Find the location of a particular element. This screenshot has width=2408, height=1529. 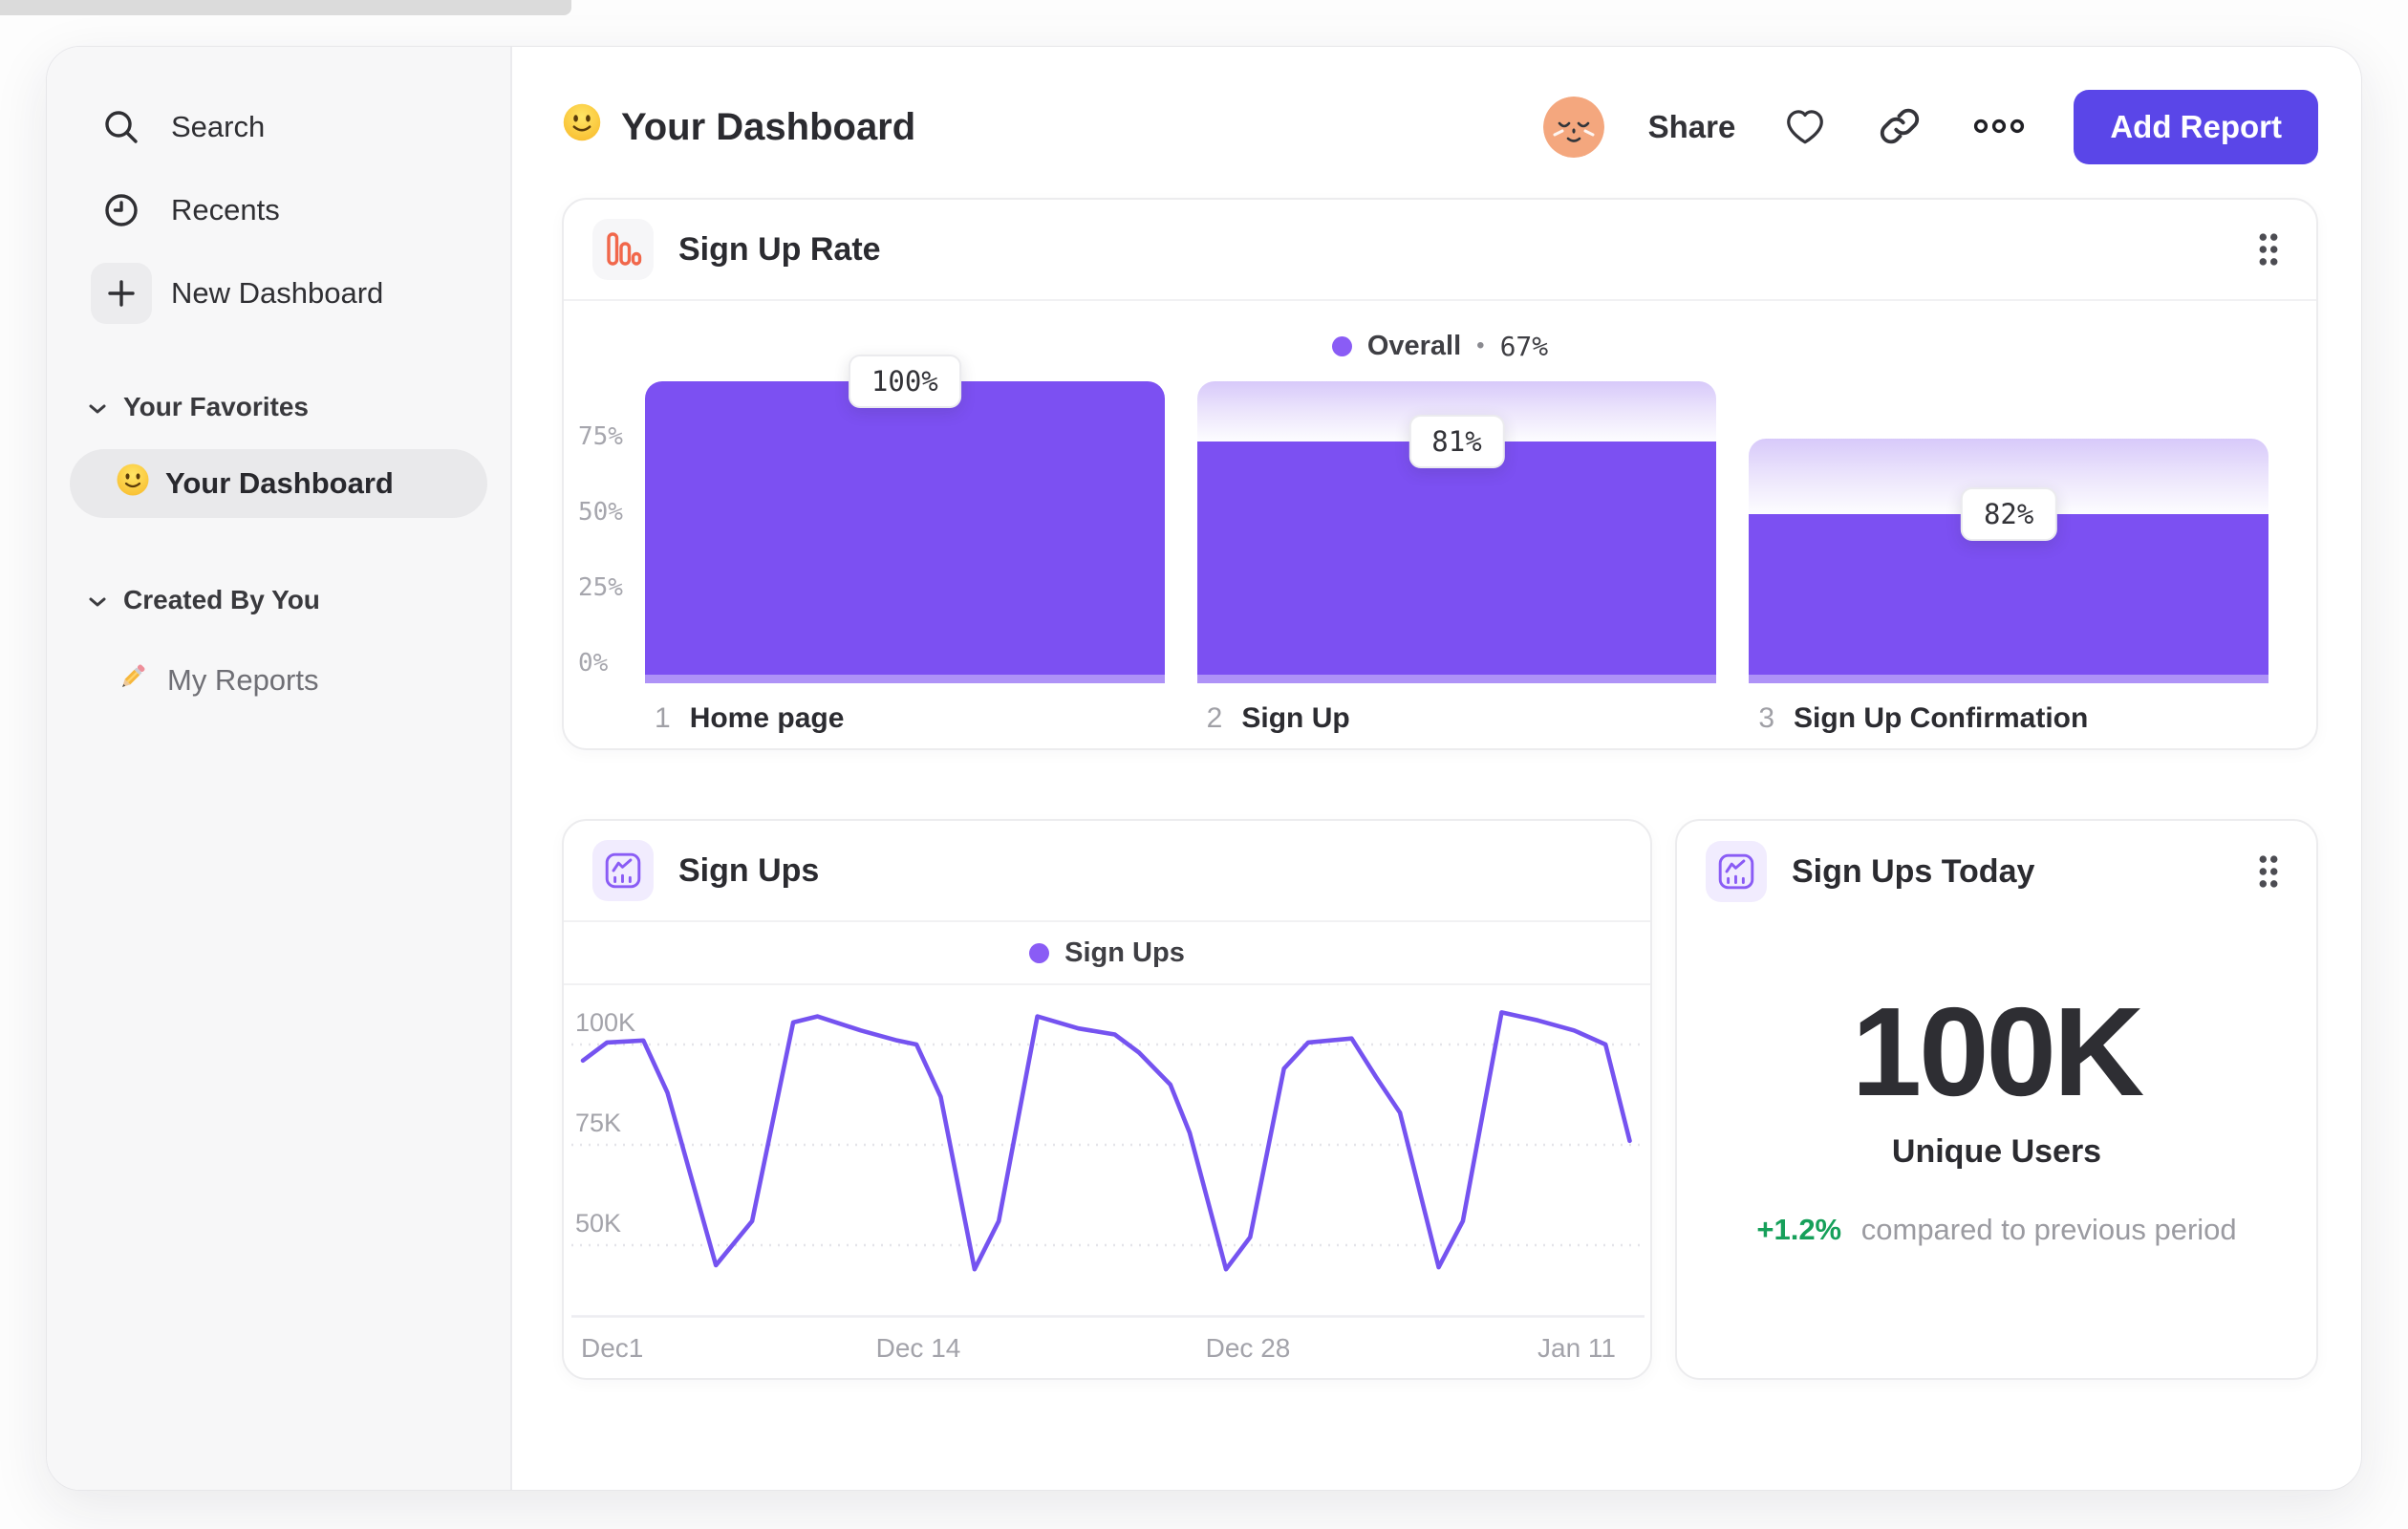

line-legend: Sign Ups is located at coordinates (1107, 953).